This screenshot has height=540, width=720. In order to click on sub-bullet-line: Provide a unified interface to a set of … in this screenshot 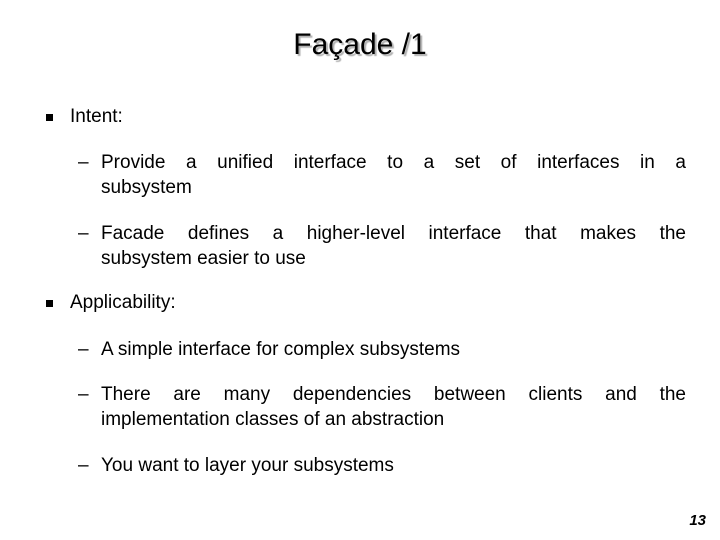, I will do `click(393, 162)`.